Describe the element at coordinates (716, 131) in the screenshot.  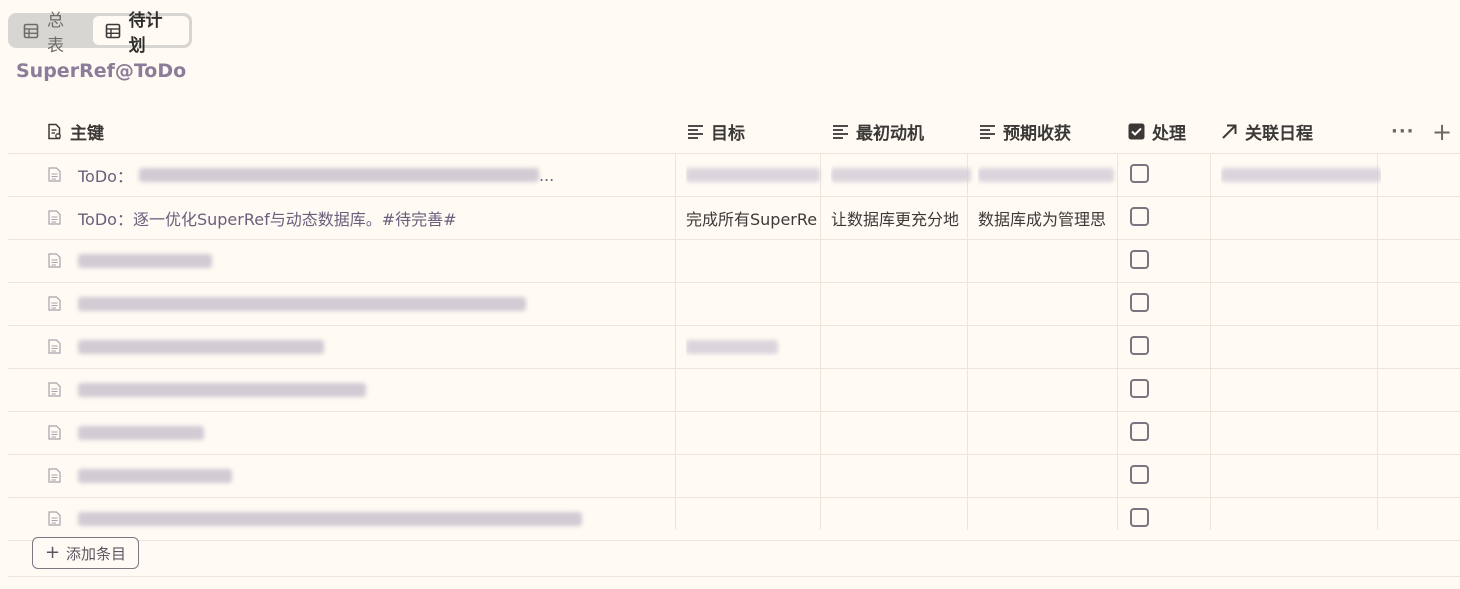
I see `column-header-goal: 目标` at that location.